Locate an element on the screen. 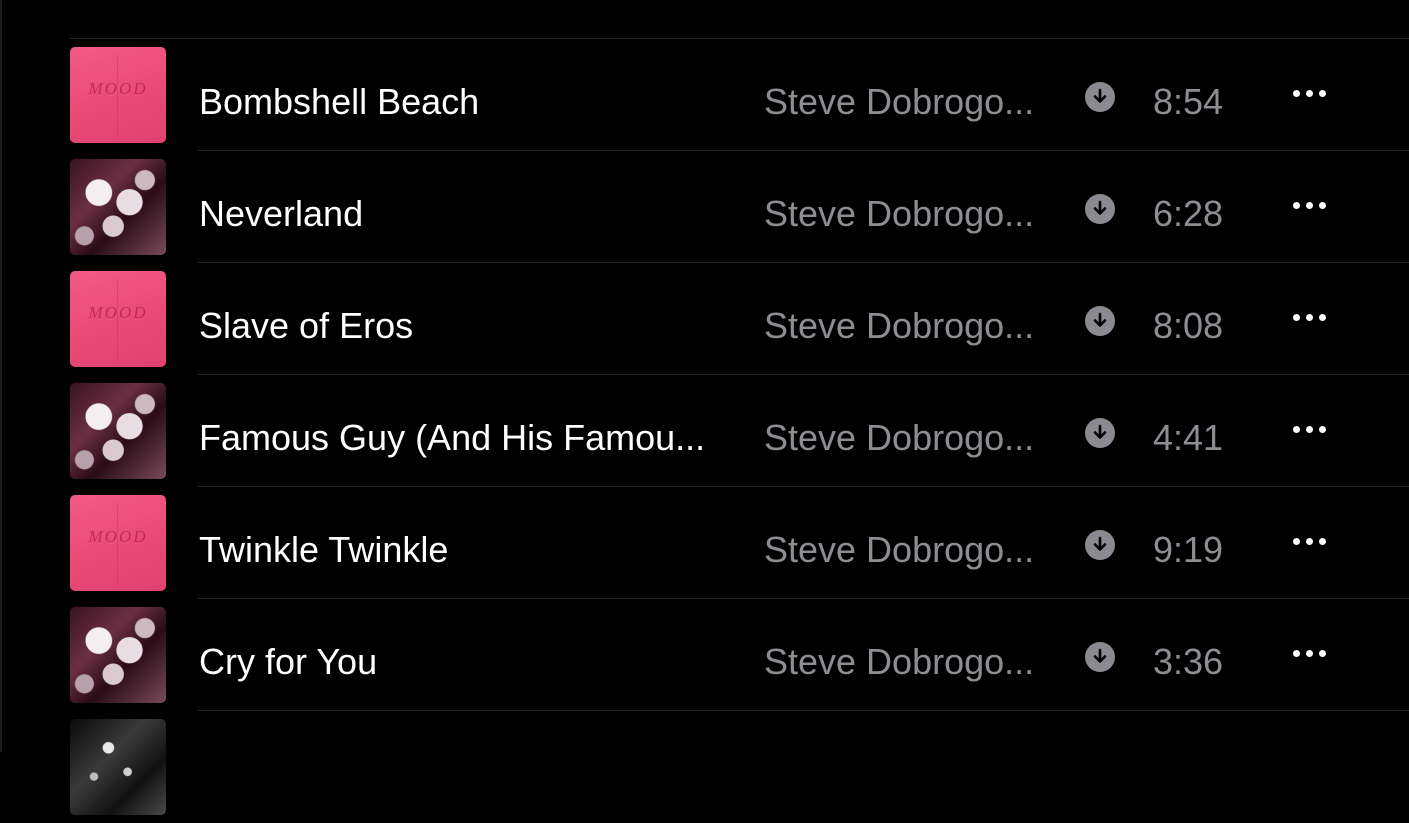 The width and height of the screenshot is (1409, 823). track-row: Neverland Steve Dobrogo... 6:28 is located at coordinates (704, 207).